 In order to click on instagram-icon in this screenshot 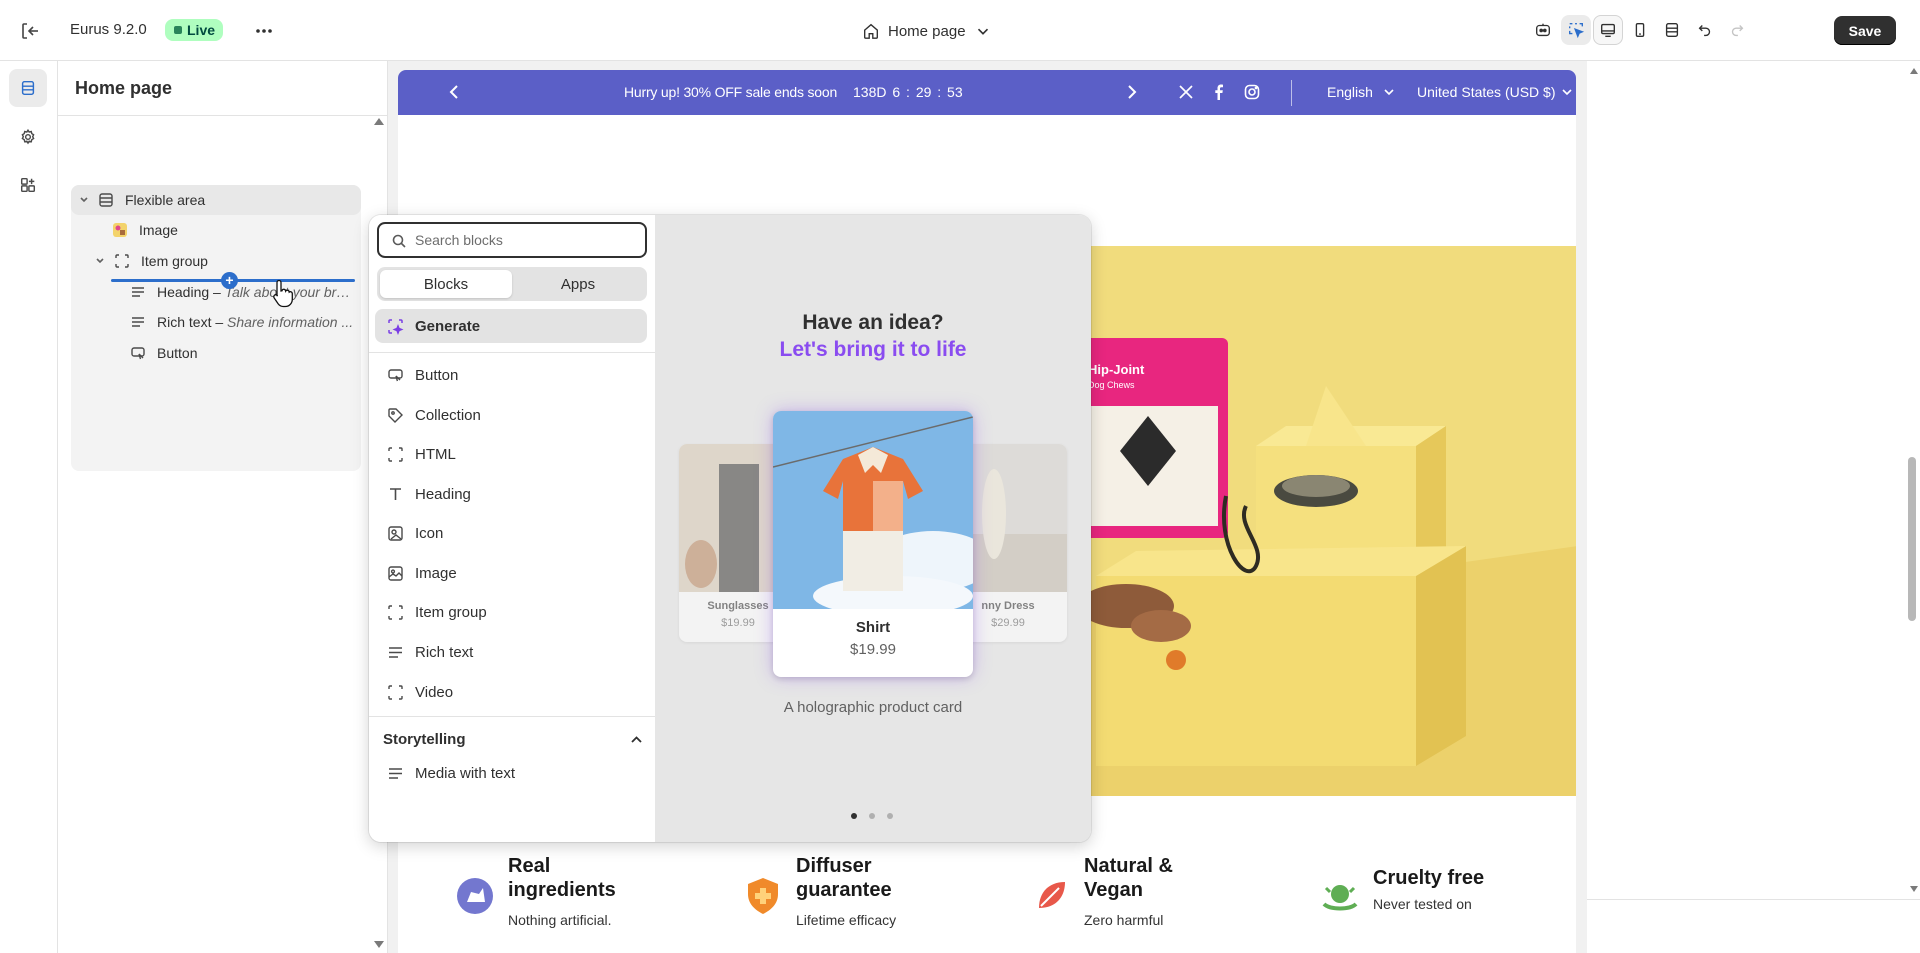, I will do `click(1252, 92)`.